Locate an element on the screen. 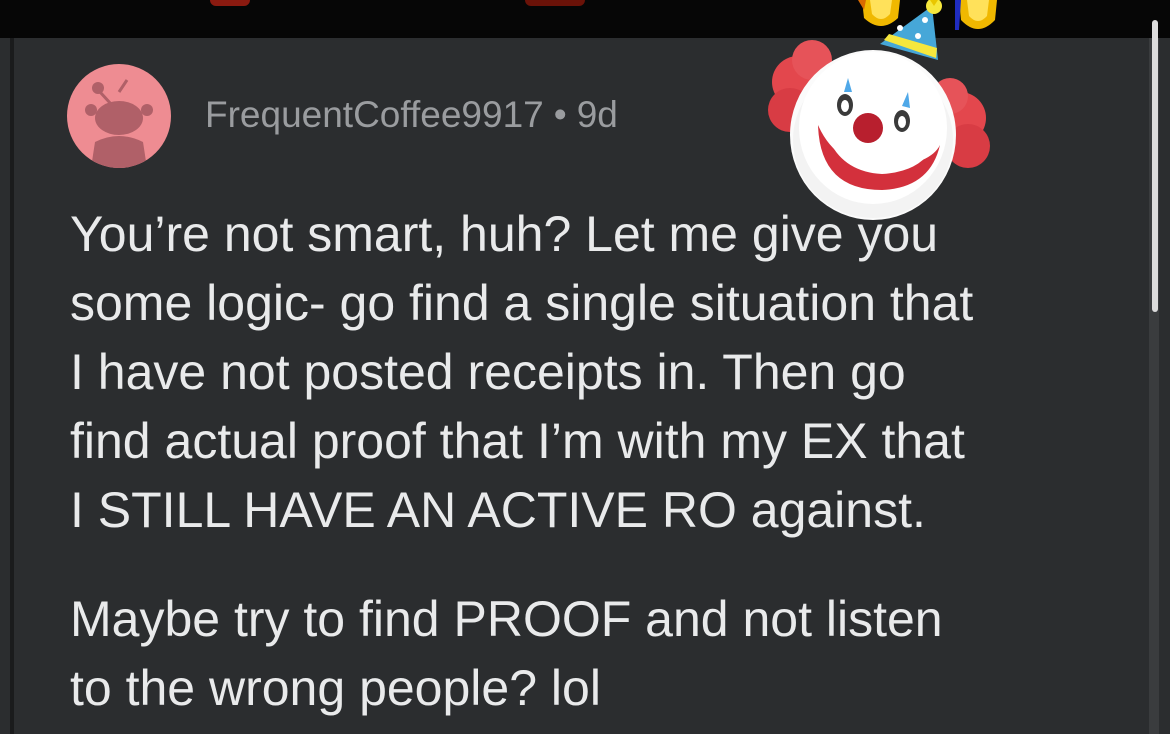 The height and width of the screenshot is (734, 1170). avatar is located at coordinates (119, 116).